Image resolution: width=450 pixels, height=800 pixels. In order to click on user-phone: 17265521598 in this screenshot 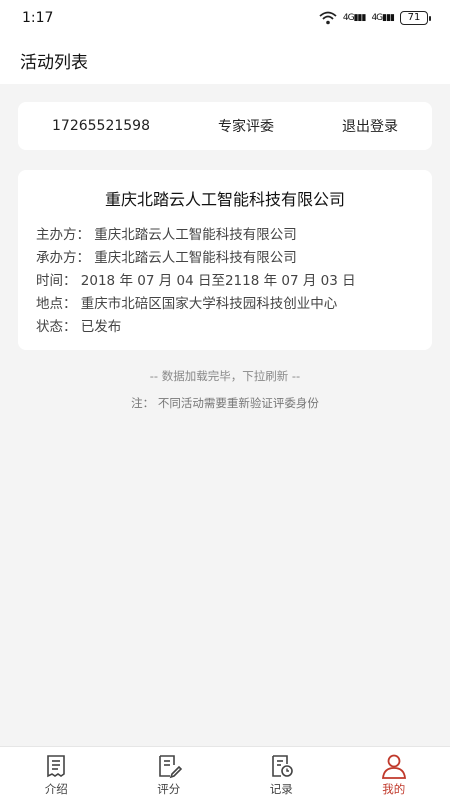, I will do `click(101, 126)`.